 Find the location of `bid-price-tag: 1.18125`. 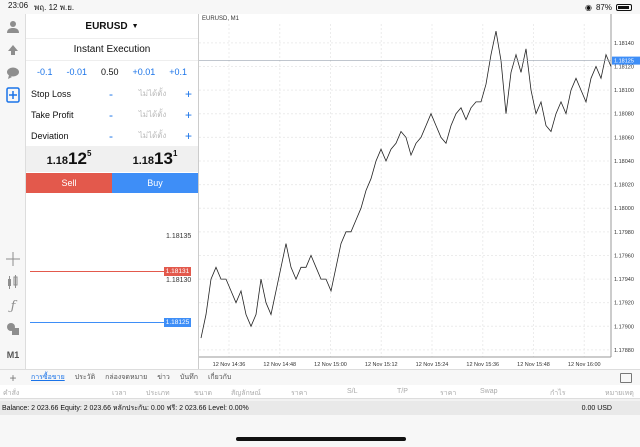

bid-price-tag: 1.18125 is located at coordinates (177, 322).